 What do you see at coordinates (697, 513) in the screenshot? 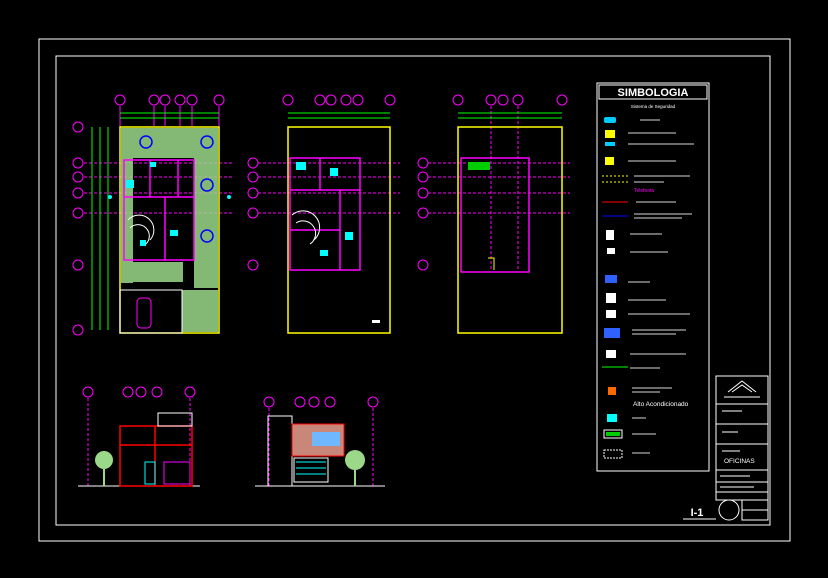
I see `sheet-number: I-1` at bounding box center [697, 513].